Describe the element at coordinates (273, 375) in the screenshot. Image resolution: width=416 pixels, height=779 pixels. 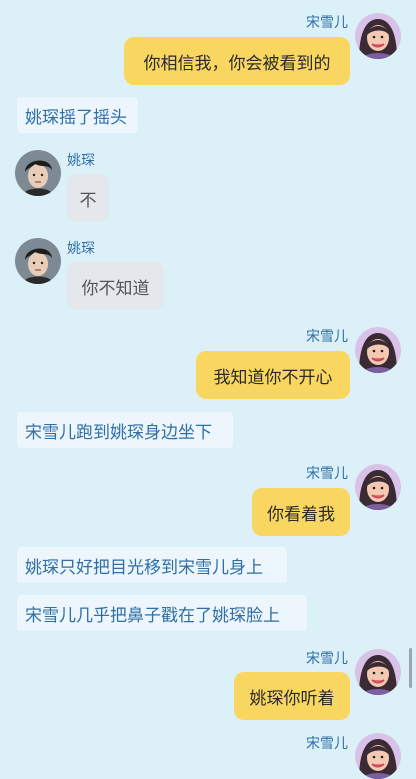
I see `message-bubble-right: 我知道你不开心` at that location.